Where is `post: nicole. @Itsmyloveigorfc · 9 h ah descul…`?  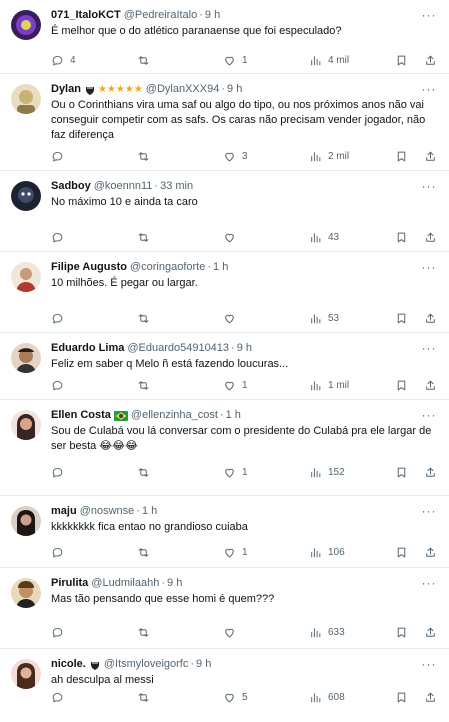 post: nicole. @Itsmyloveigorfc · 9 h ah descul… is located at coordinates (224, 685).